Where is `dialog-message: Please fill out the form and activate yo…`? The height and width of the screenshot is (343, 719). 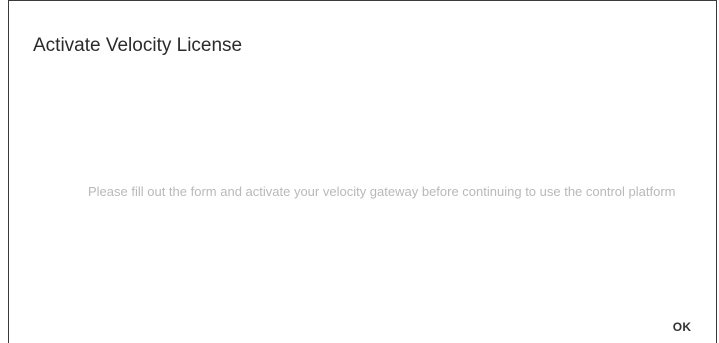
dialog-message: Please fill out the form and activate yo… is located at coordinates (382, 191).